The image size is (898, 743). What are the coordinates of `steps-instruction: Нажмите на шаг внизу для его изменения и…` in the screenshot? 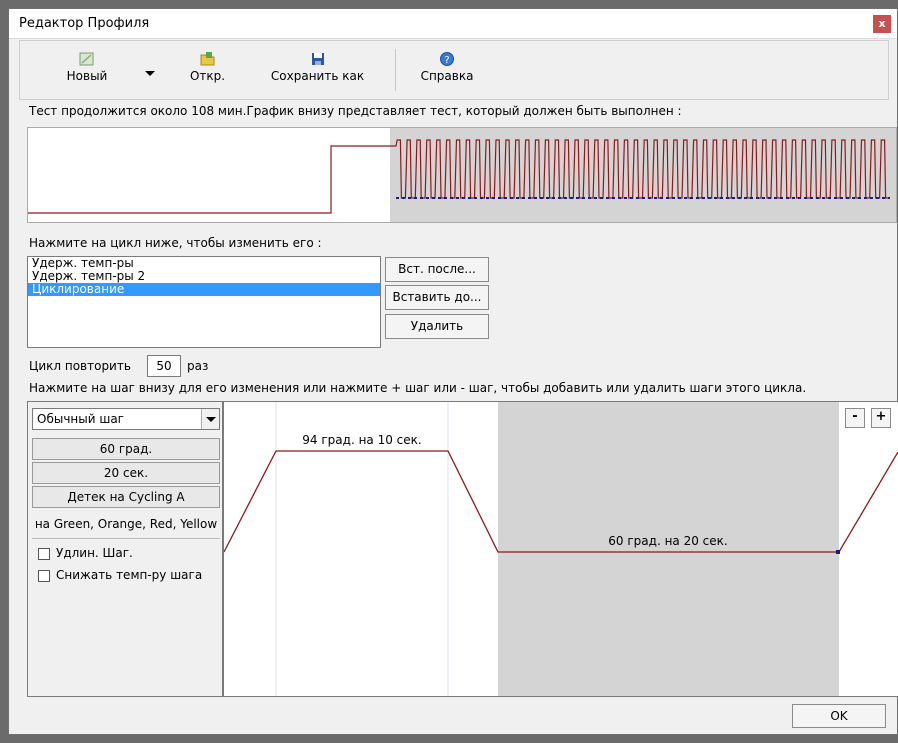 It's located at (418, 388).